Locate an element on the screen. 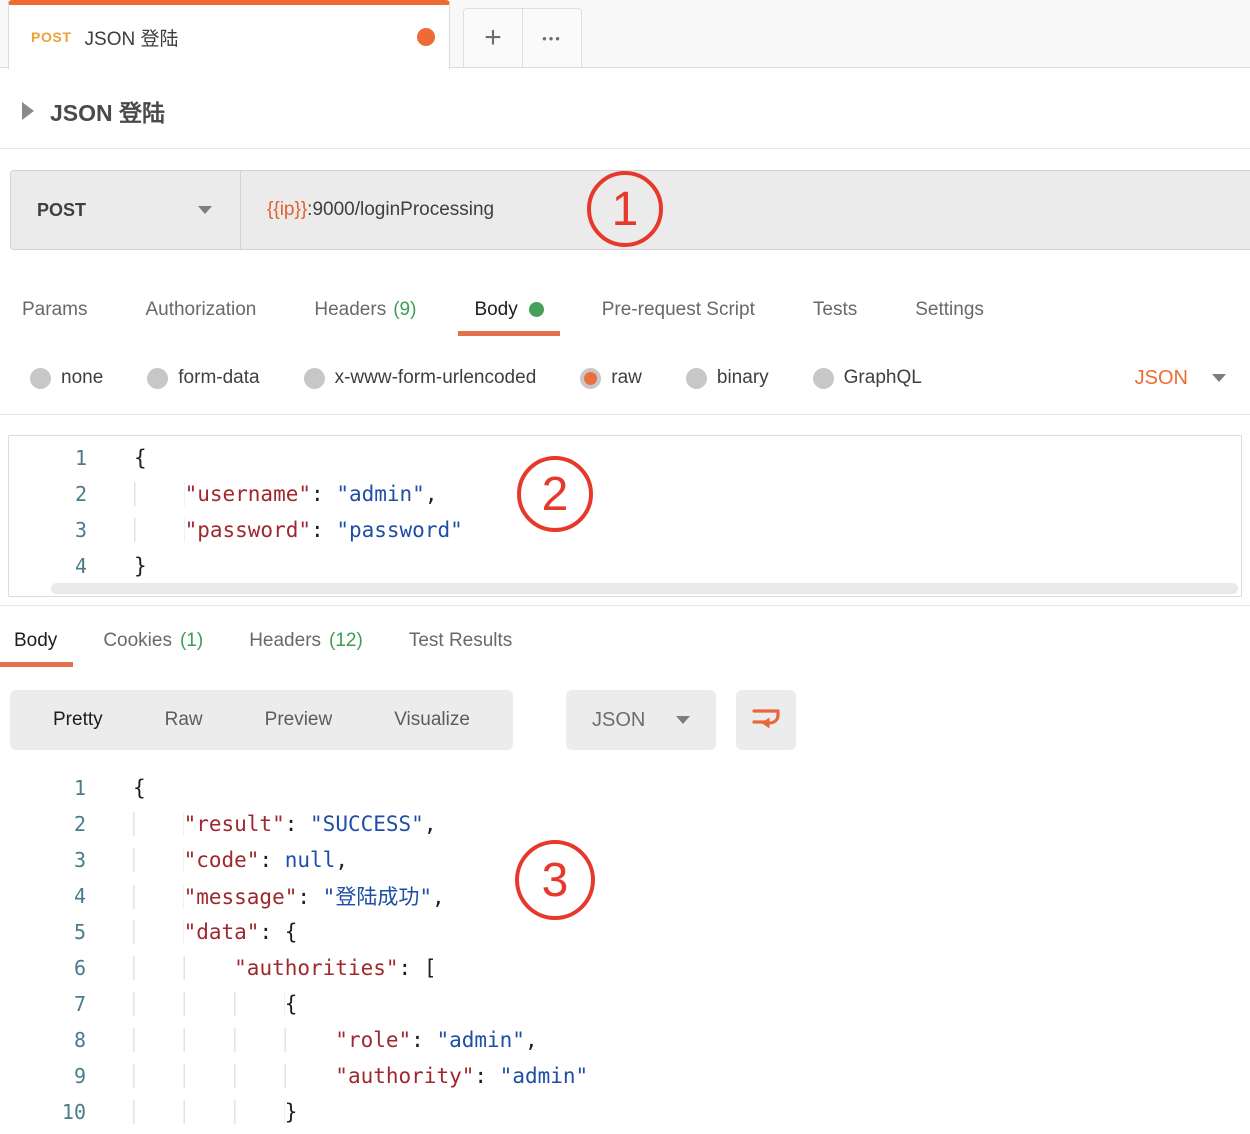 This screenshot has width=1250, height=1134. response-tabs: Body Cookies (1) Headers (12) Test Results is located at coordinates (625, 641).